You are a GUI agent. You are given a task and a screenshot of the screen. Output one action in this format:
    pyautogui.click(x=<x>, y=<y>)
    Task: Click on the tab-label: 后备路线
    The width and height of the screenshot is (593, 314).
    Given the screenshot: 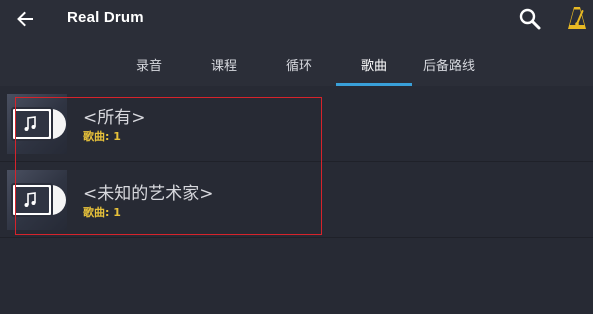 What is the action you would take?
    pyautogui.click(x=448, y=66)
    